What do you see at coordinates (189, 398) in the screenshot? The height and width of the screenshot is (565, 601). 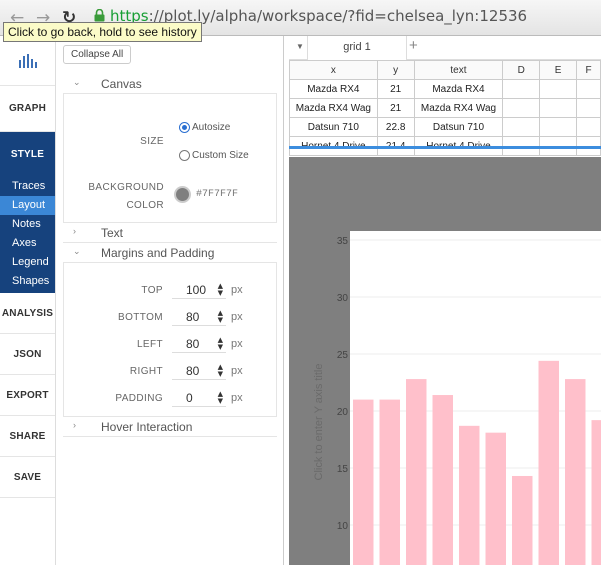 I see `padding-value: 0` at bounding box center [189, 398].